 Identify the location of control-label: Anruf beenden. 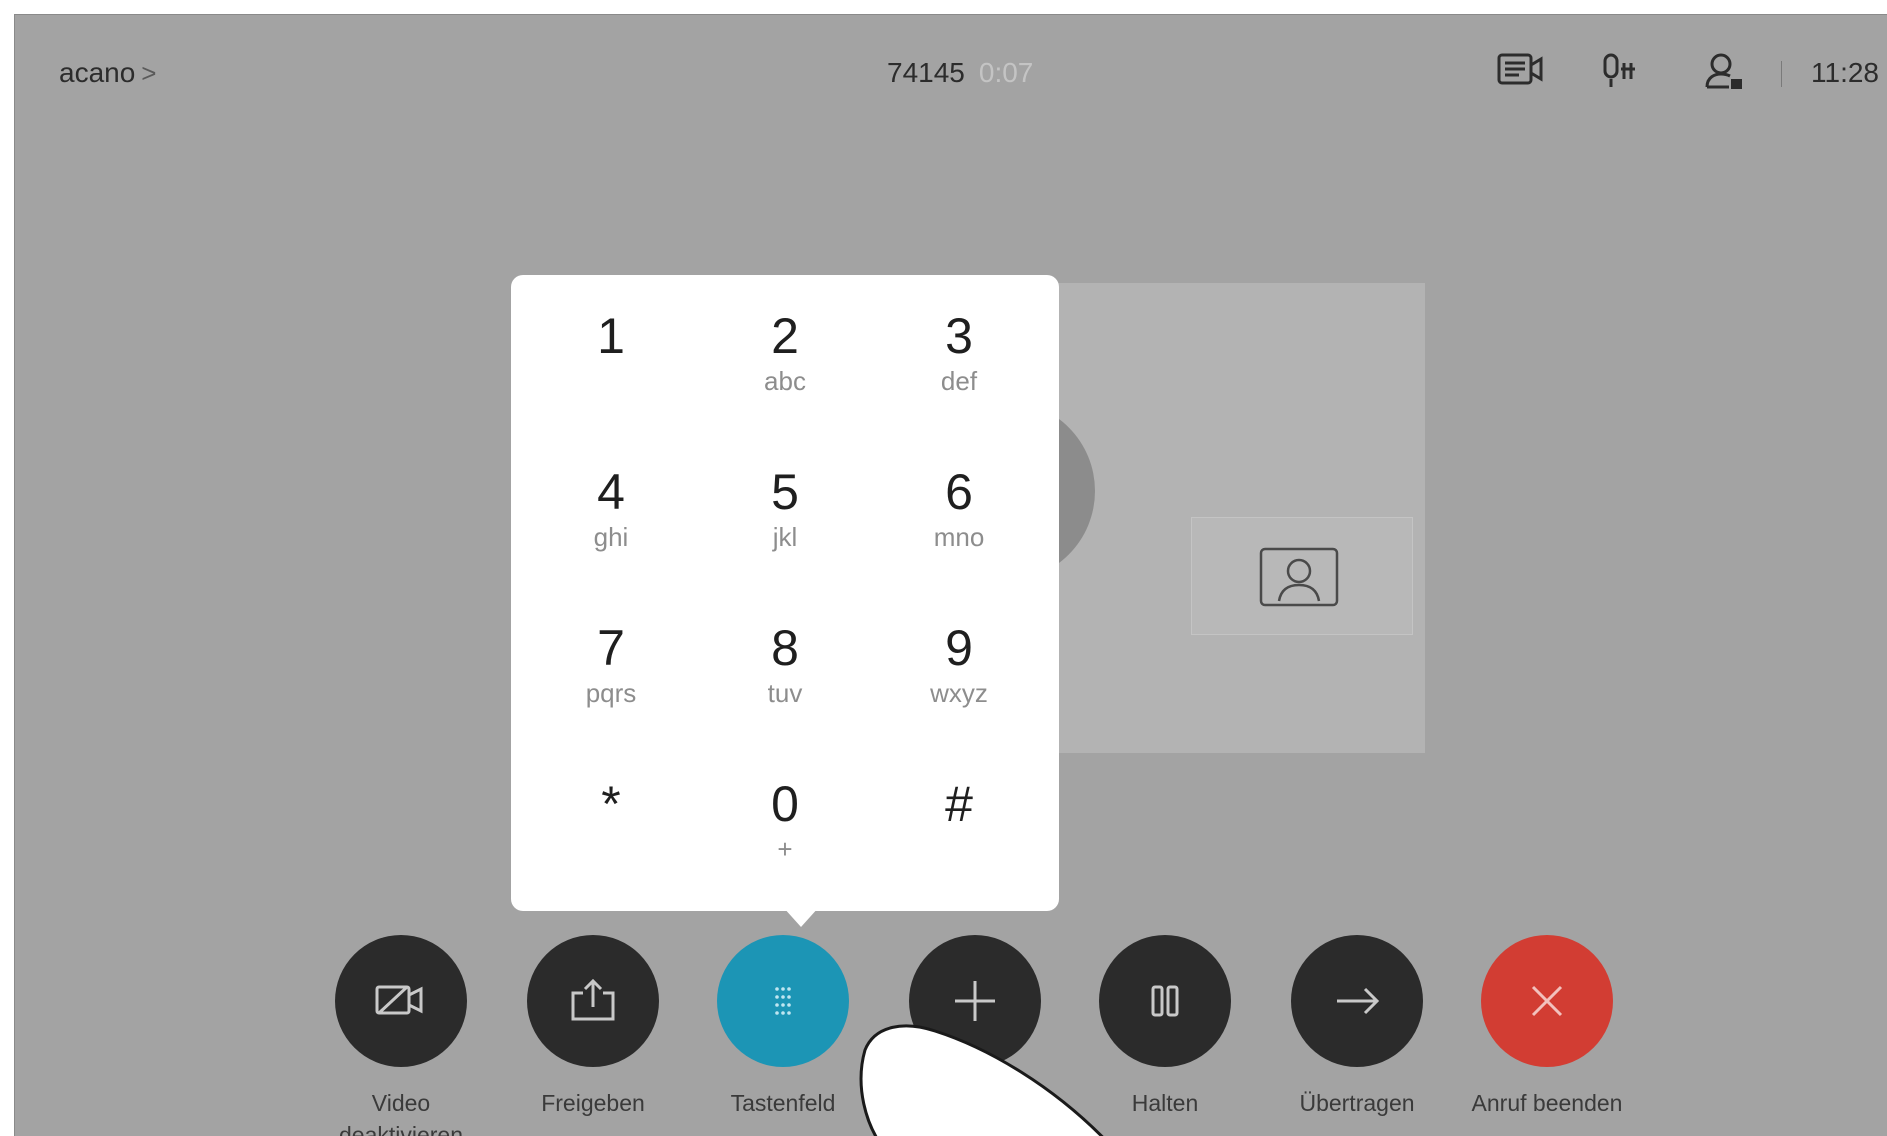
(1547, 1103).